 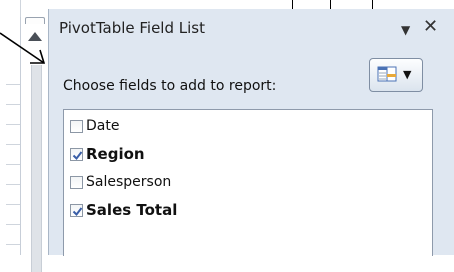 I want to click on scrollbar-thumb, so click(x=36, y=168).